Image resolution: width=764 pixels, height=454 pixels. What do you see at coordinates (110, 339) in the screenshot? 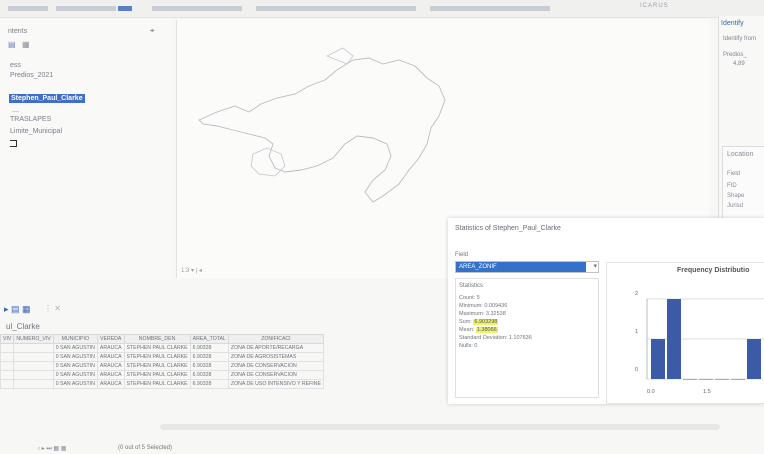
I see `column-header: VEREDA` at bounding box center [110, 339].